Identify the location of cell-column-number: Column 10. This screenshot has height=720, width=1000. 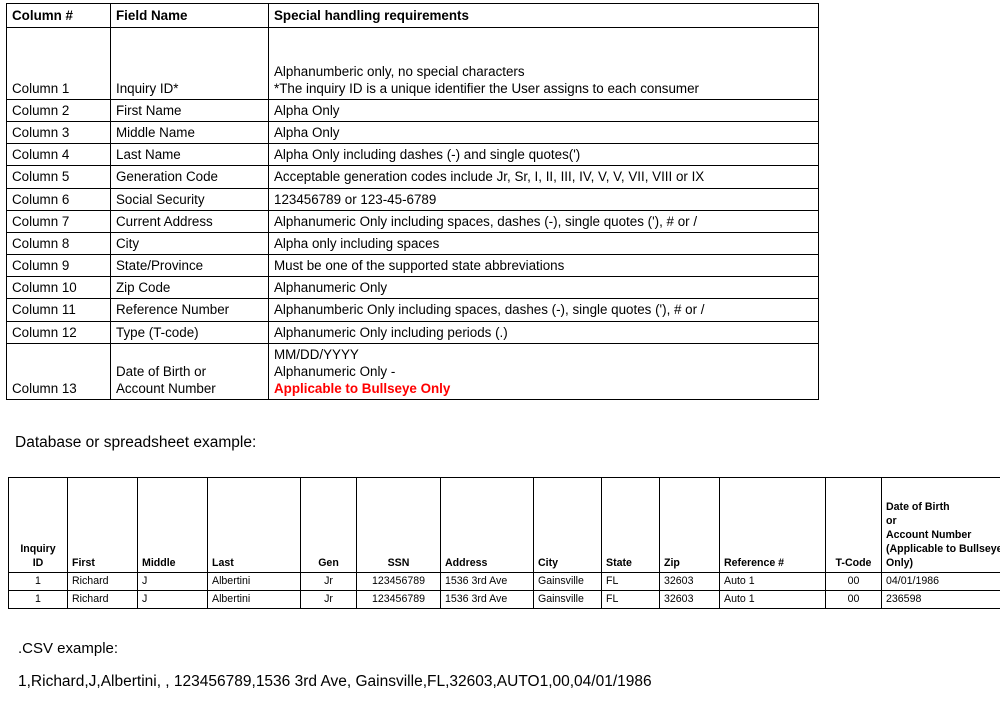
(58, 288).